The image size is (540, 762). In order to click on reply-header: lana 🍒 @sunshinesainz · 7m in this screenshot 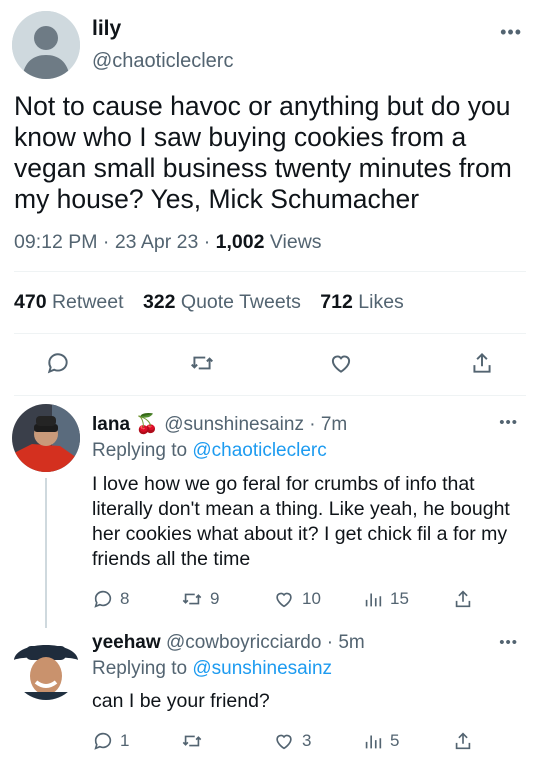, I will do `click(219, 424)`.